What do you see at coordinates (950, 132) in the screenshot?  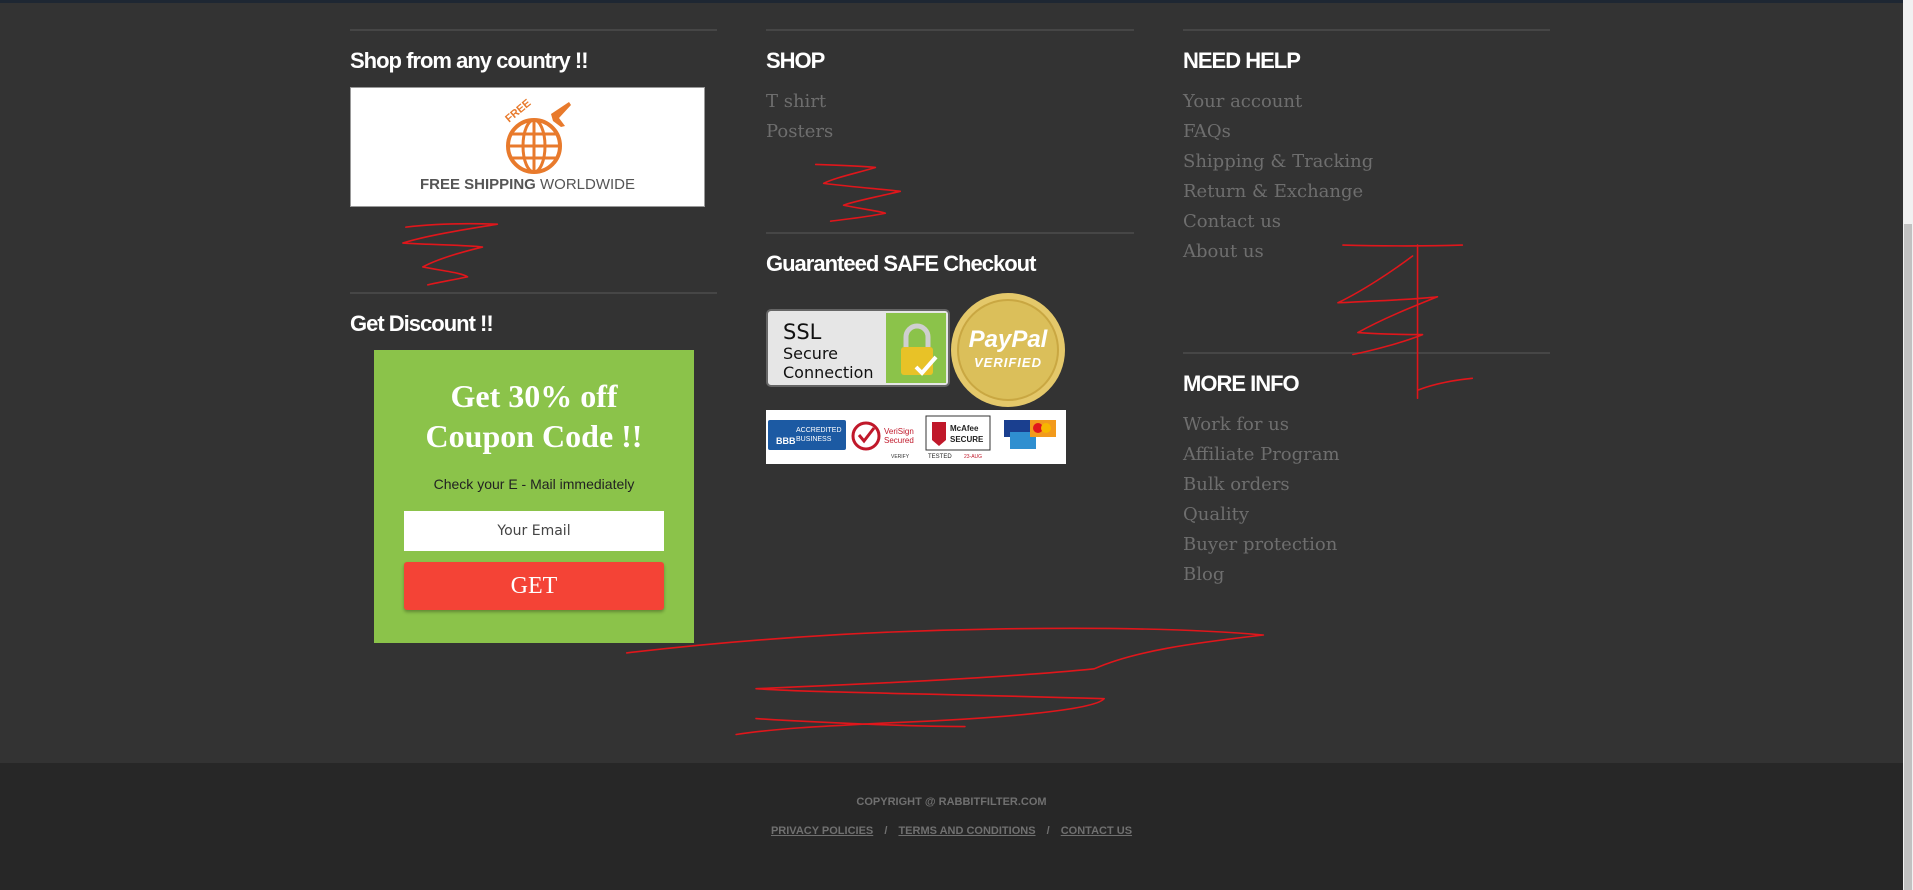 I see `shop-link-posters: Posters` at bounding box center [950, 132].